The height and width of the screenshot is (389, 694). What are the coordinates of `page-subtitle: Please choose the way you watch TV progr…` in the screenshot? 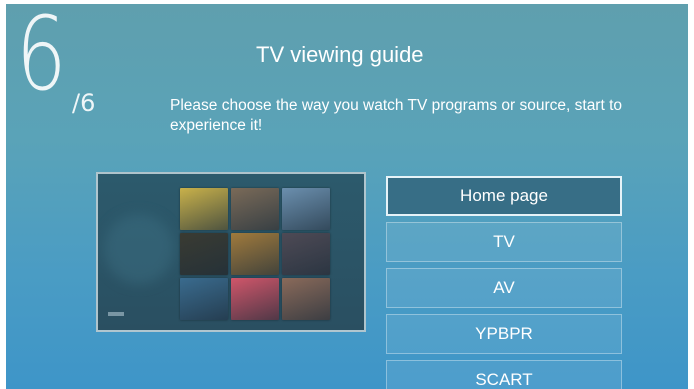 It's located at (396, 115).